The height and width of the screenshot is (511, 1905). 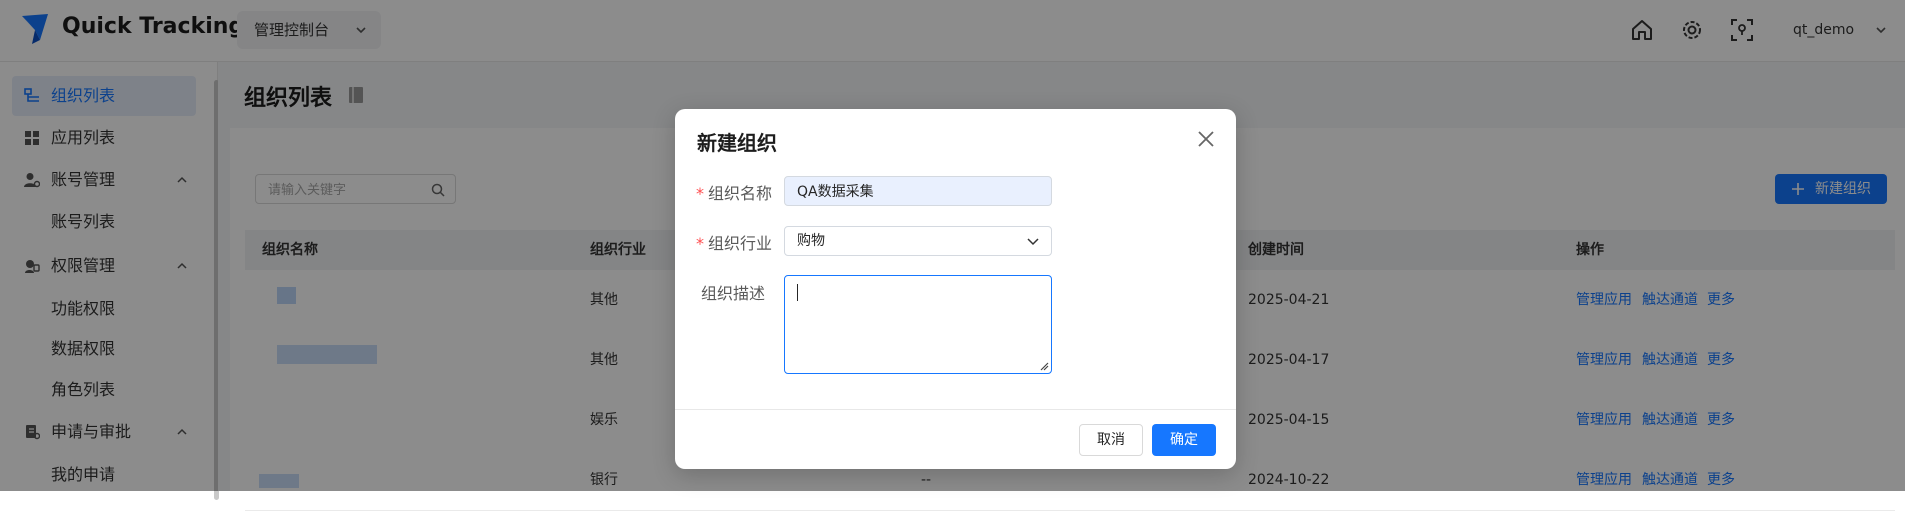 I want to click on org-desc-label: 组织描述, so click(x=733, y=293).